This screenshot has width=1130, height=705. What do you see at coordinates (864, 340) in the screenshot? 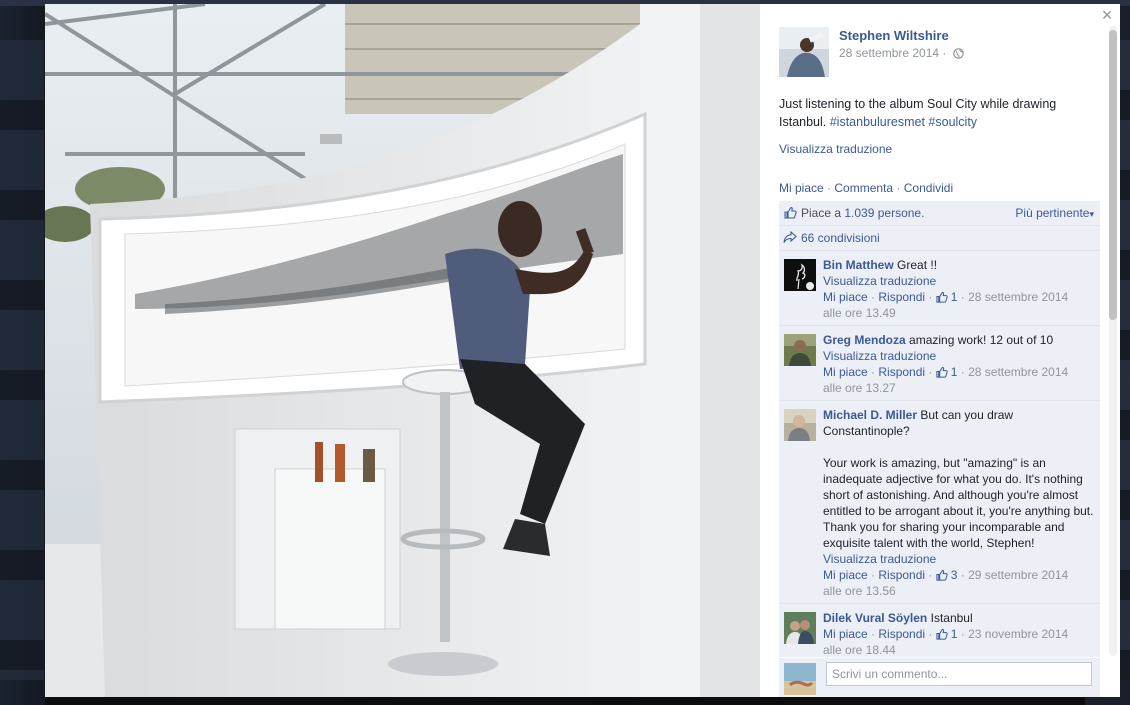
I see `commenter-name: Greg Mendoza` at bounding box center [864, 340].